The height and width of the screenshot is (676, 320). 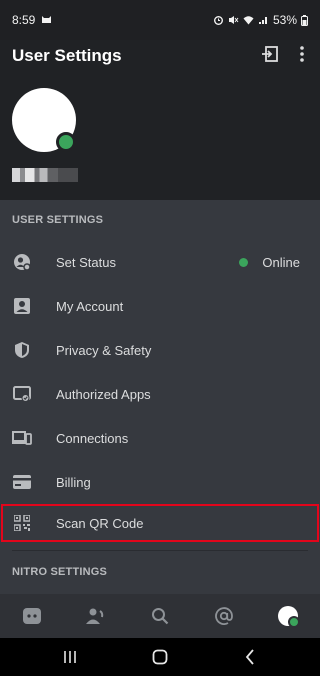 What do you see at coordinates (160, 350) in the screenshot?
I see `menu-item-privacy-safety: Privacy & Safety` at bounding box center [160, 350].